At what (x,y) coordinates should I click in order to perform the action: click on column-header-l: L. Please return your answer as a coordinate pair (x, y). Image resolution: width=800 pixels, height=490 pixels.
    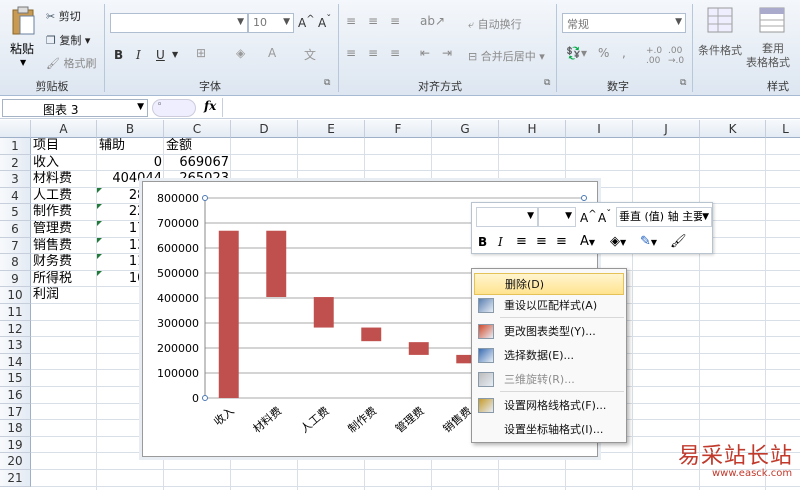
    Looking at the image, I should click on (783, 129).